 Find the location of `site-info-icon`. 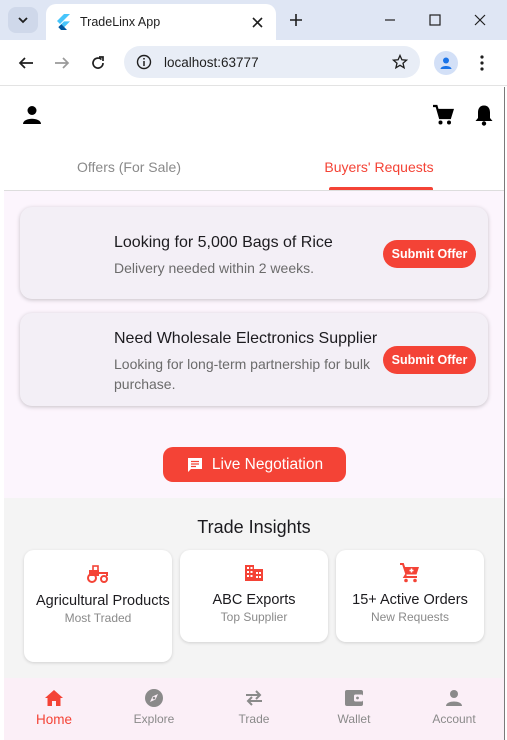

site-info-icon is located at coordinates (144, 62).